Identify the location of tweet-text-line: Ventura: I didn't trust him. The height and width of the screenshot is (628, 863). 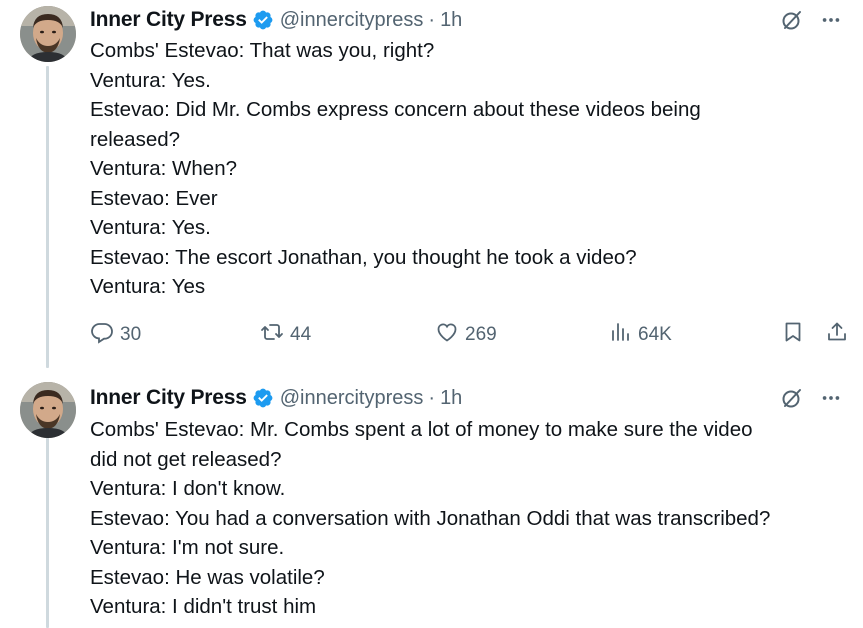
(203, 606).